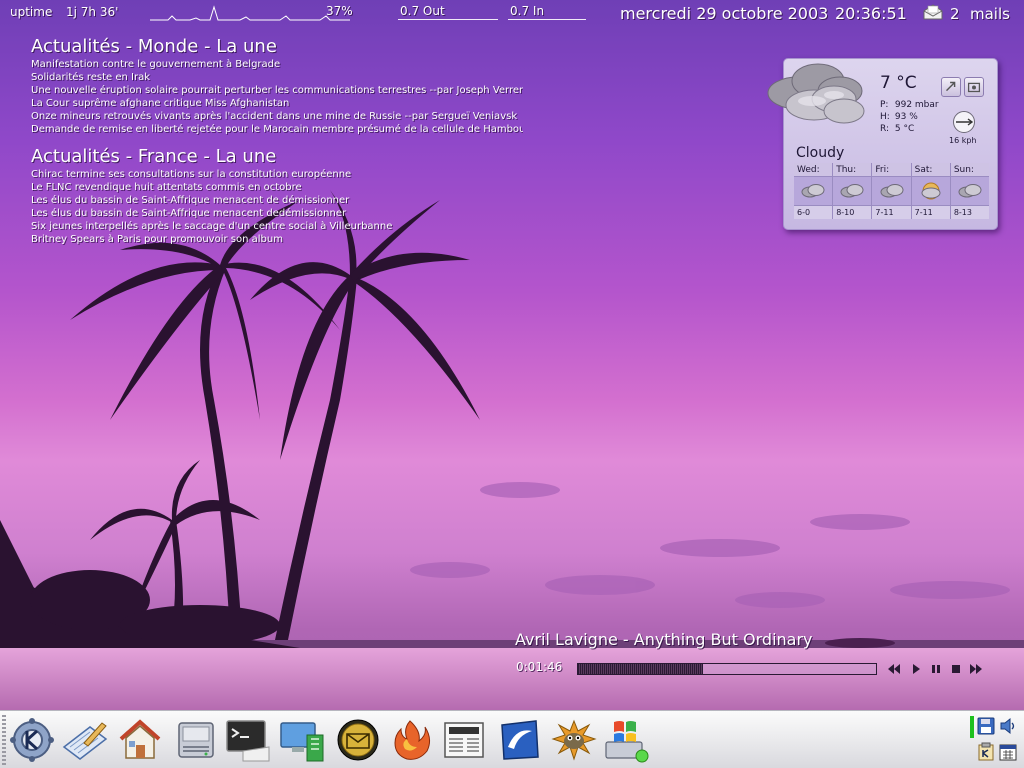 The image size is (1024, 768). Describe the element at coordinates (898, 83) in the screenshot. I see `weather-temperature: 7 °C` at that location.